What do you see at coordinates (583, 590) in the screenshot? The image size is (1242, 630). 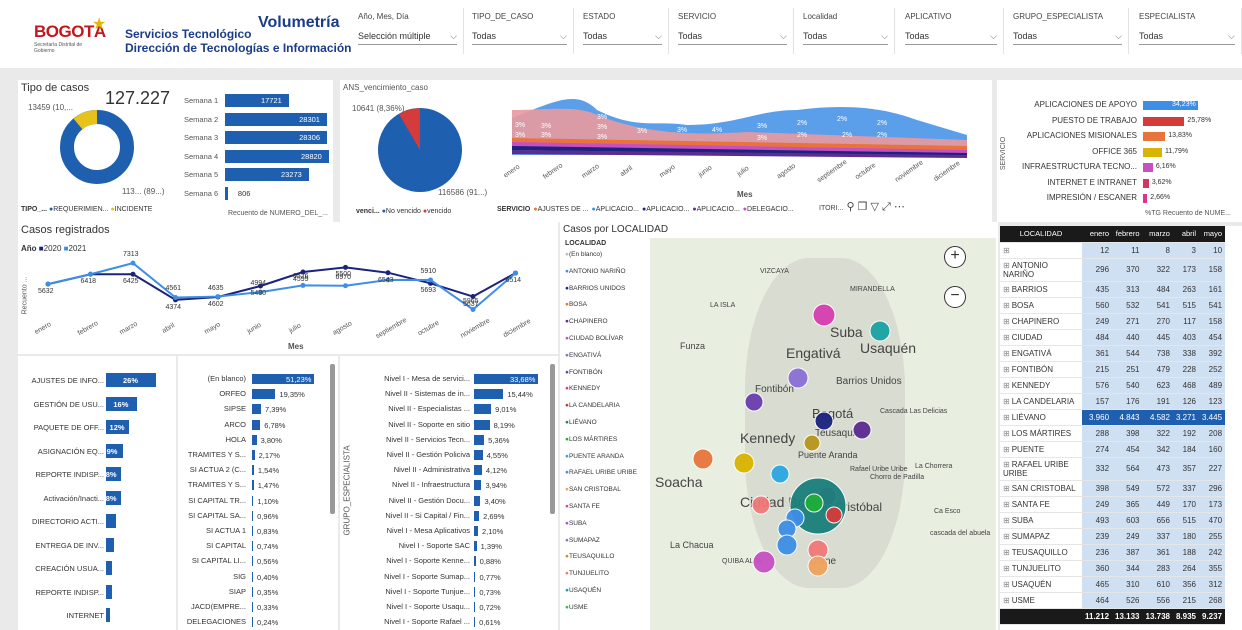 I see `map-legend-item: ●USAQUÉN` at bounding box center [583, 590].